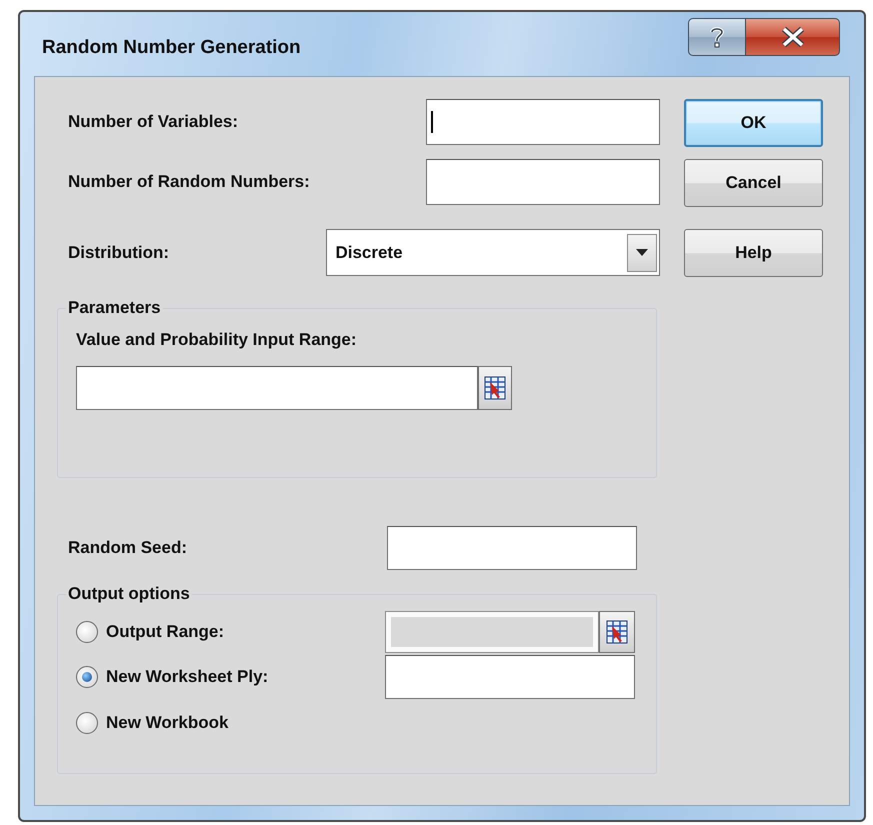 This screenshot has width=873, height=825. I want to click on field-label: Distribution:, so click(119, 252).